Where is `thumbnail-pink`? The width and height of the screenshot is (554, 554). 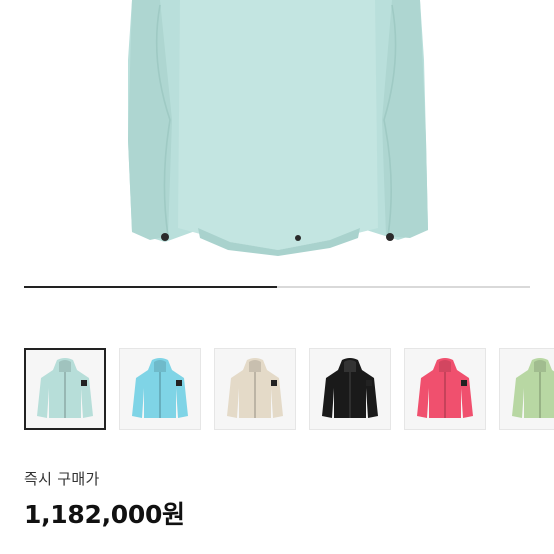
thumbnail-pink is located at coordinates (445, 389).